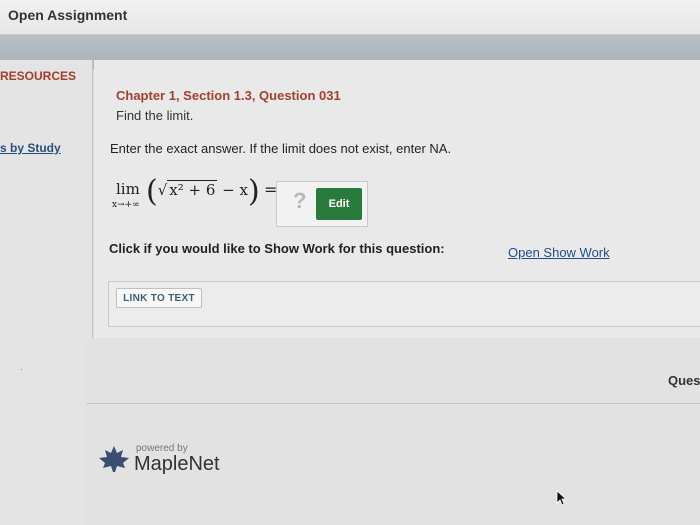 This screenshot has height=525, width=700. I want to click on edit-button: Edit, so click(339, 204).